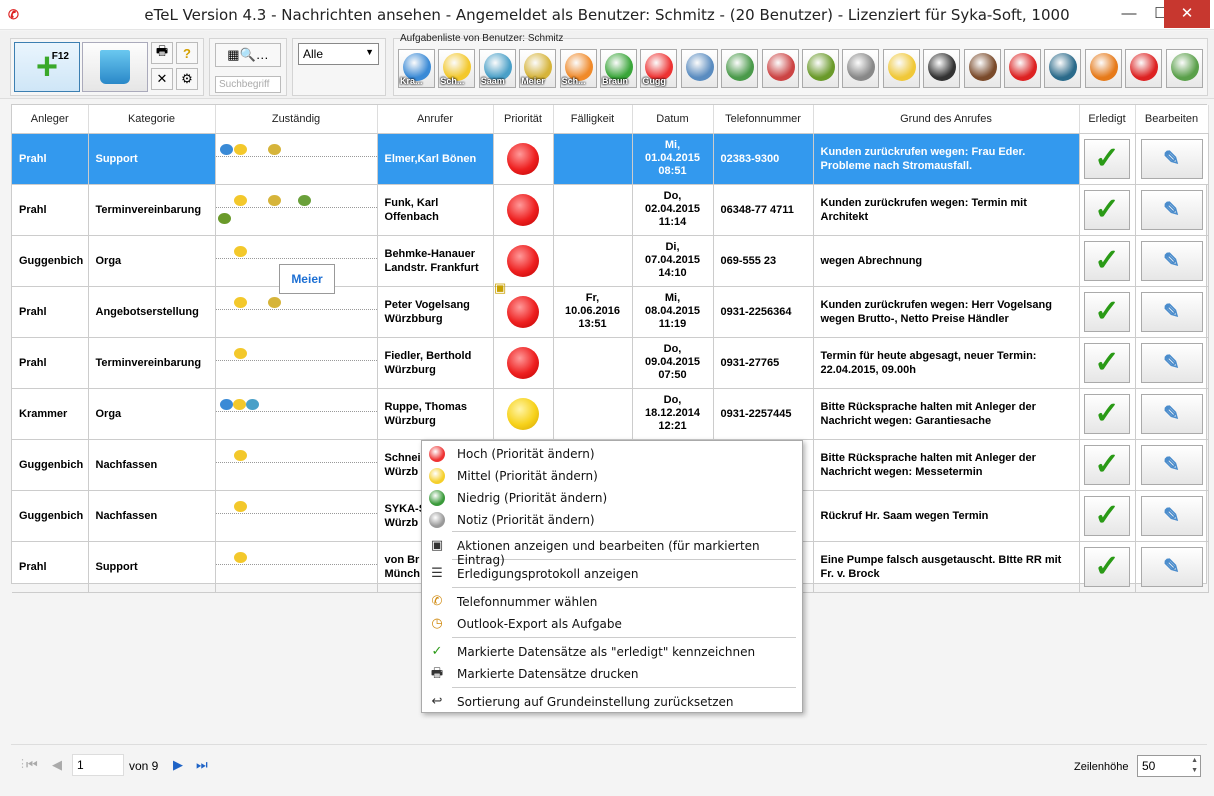 Image resolution: width=1214 pixels, height=796 pixels. What do you see at coordinates (612, 624) in the screenshot?
I see `menu-item: ◷ Outlook-Export als Aufgabe` at bounding box center [612, 624].